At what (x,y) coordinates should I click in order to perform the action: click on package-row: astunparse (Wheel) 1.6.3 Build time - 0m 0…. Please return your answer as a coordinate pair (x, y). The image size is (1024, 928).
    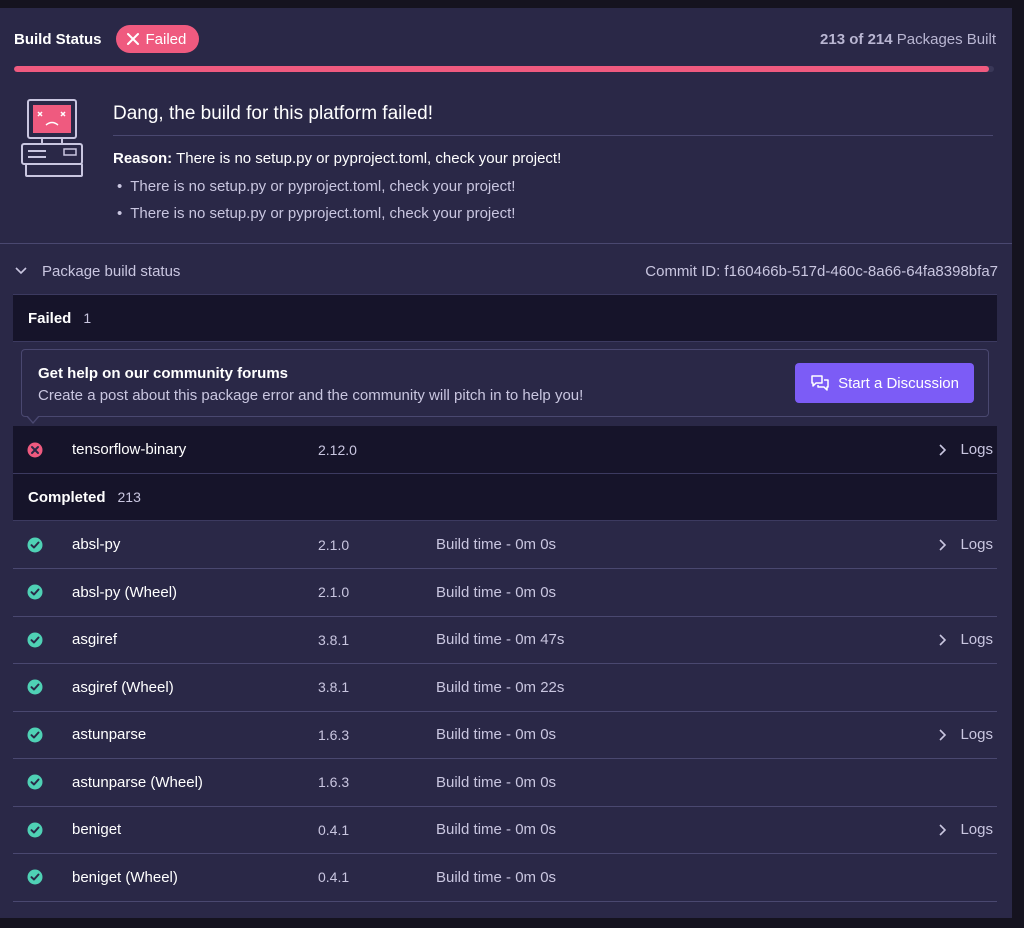
    Looking at the image, I should click on (505, 783).